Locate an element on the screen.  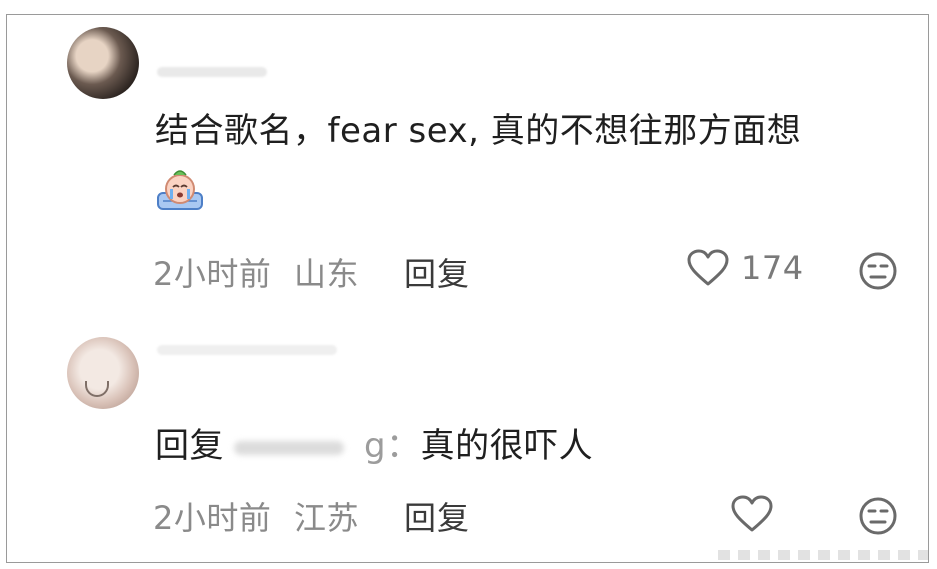
watermark is located at coordinates (823, 555).